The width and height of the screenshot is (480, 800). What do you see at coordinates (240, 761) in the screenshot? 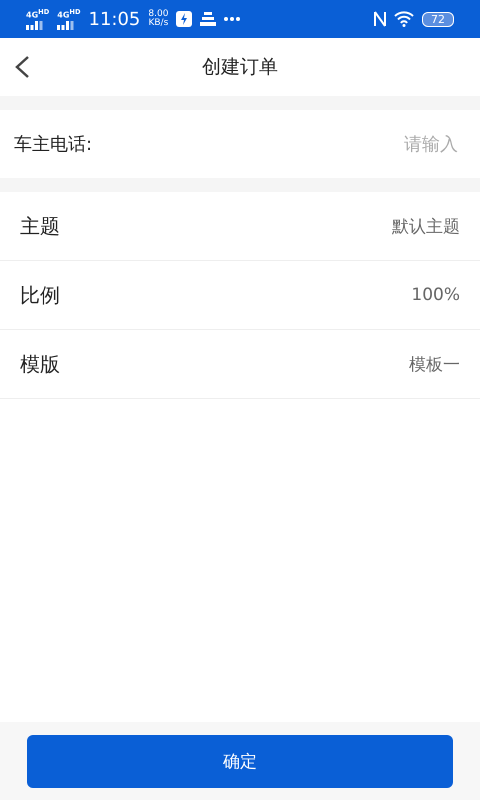
I see `confirm-button: 确定` at bounding box center [240, 761].